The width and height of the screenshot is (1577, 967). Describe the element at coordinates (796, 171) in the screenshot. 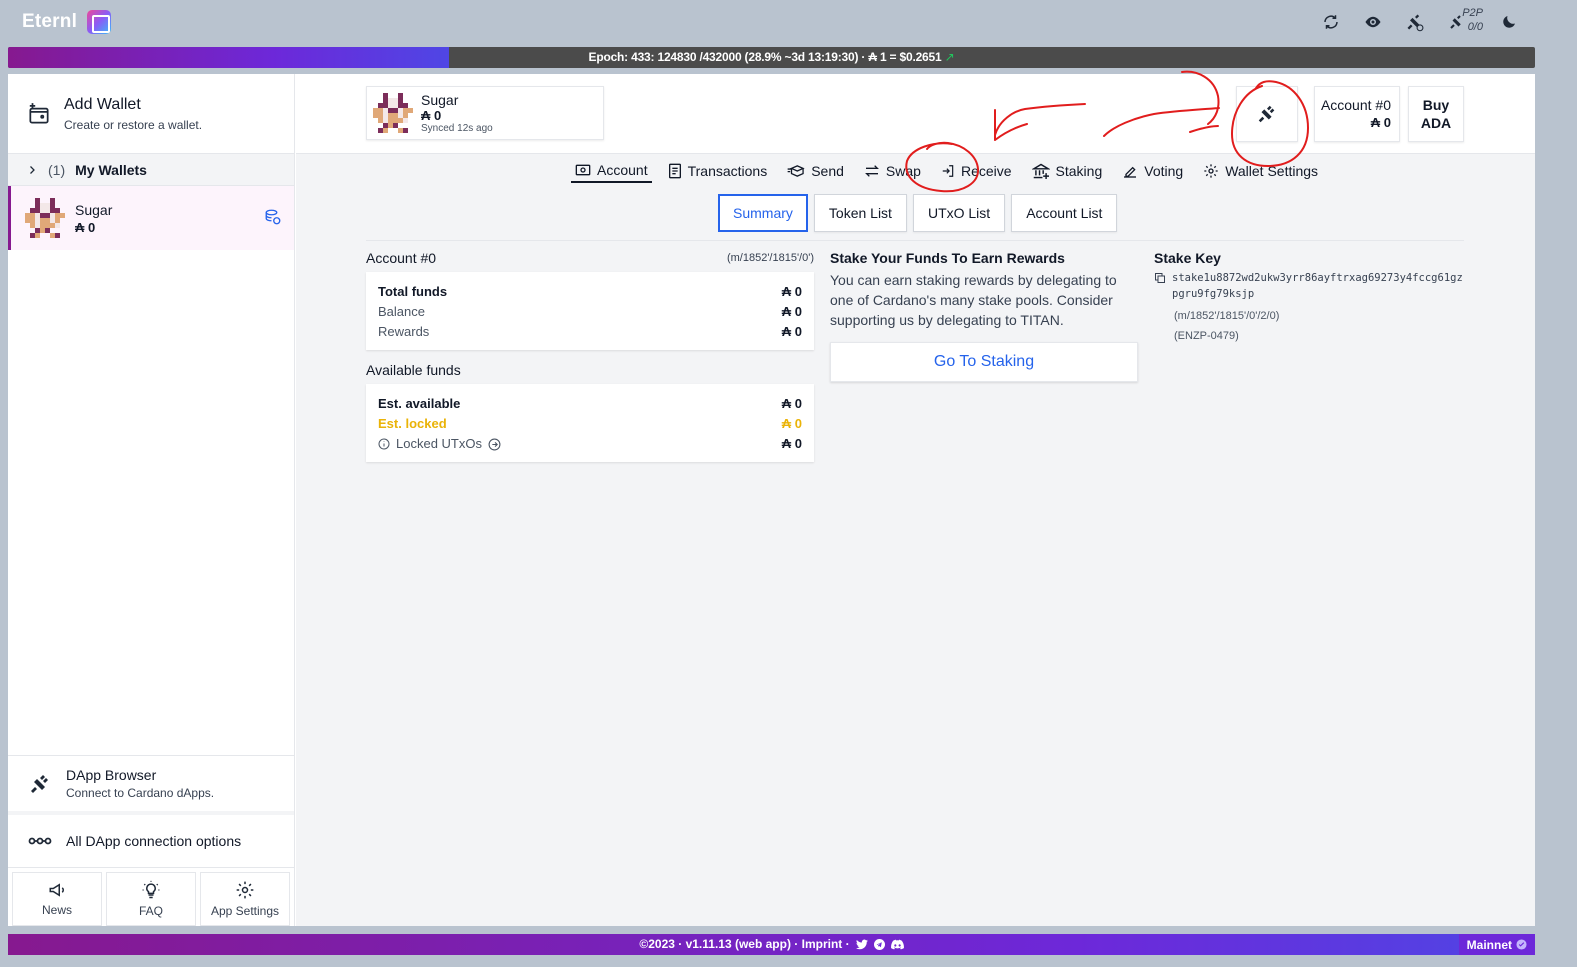

I see `send-box-icon` at that location.